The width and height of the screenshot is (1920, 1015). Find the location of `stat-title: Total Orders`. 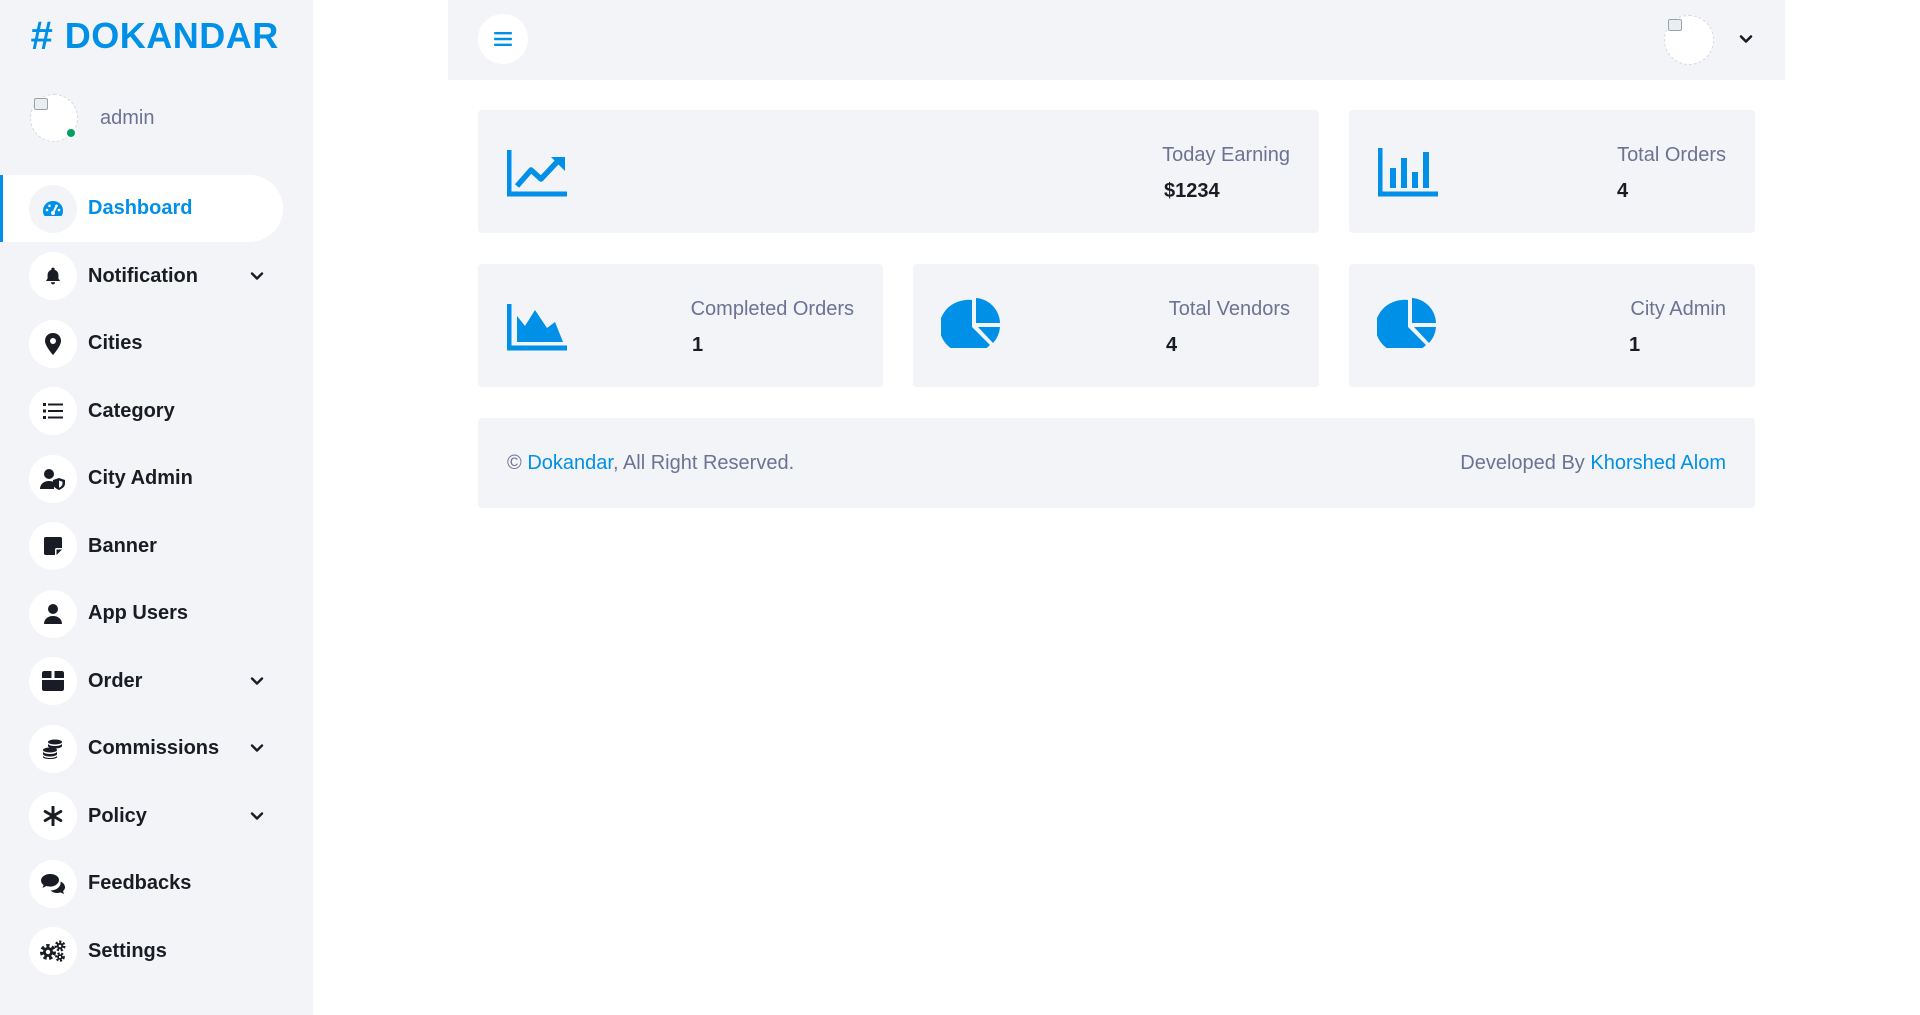

stat-title: Total Orders is located at coordinates (1671, 155).